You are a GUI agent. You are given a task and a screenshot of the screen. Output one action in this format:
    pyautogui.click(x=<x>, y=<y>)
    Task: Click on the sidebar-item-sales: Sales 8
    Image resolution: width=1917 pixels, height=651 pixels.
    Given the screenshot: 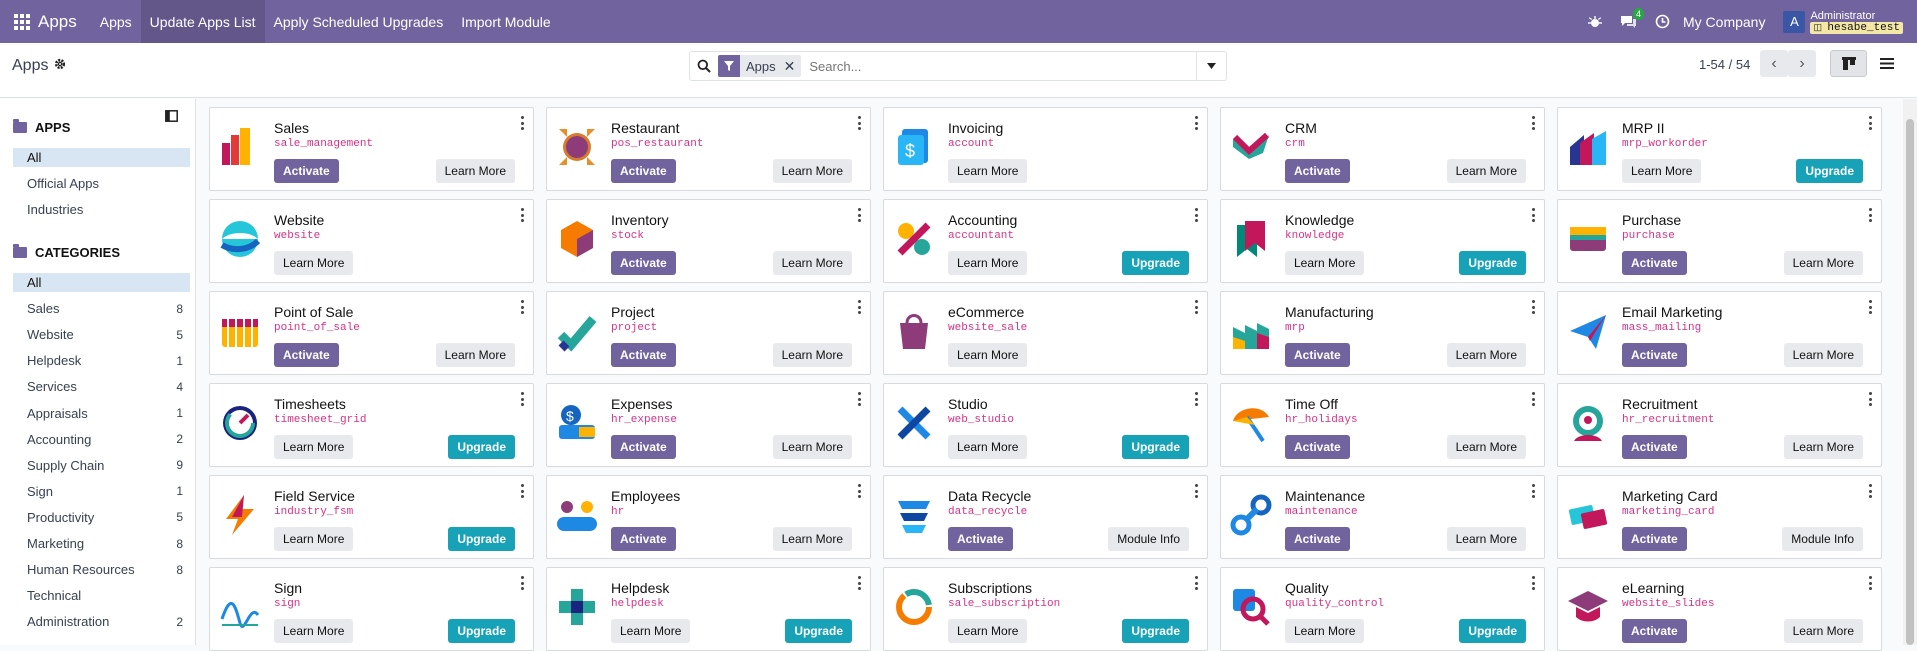 What is the action you would take?
    pyautogui.click(x=101, y=308)
    